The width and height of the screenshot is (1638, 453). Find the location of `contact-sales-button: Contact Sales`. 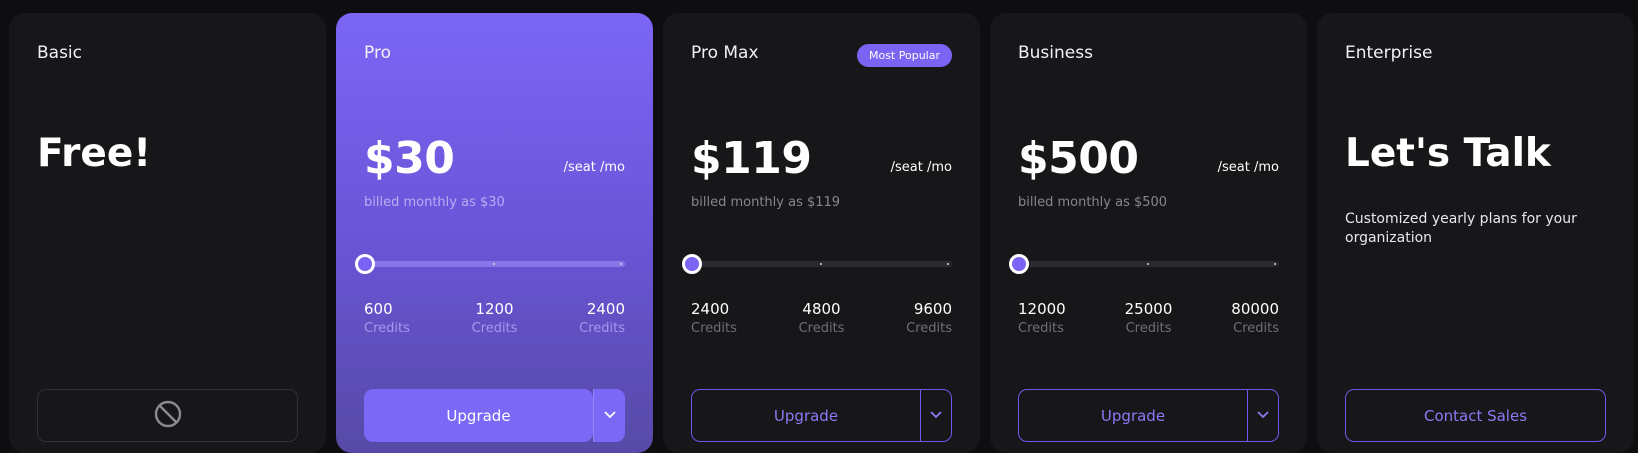

contact-sales-button: Contact Sales is located at coordinates (1475, 415).